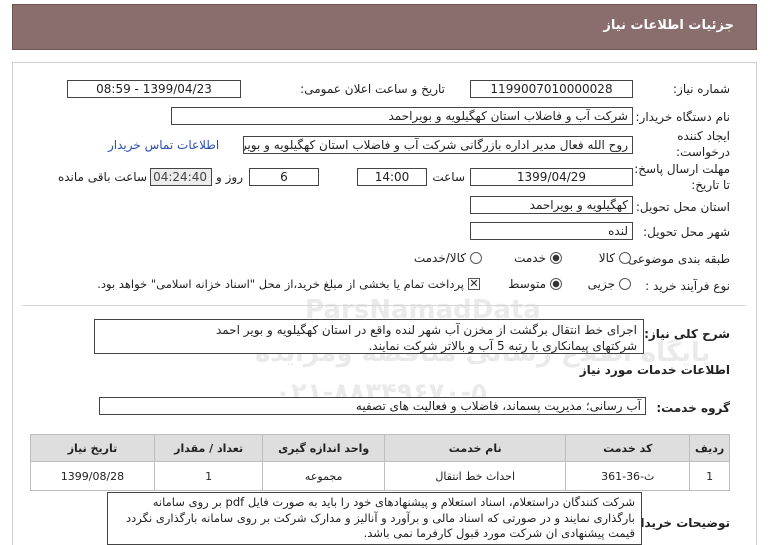  I want to click on creator-label-line2: درخواست:, so click(703, 152).